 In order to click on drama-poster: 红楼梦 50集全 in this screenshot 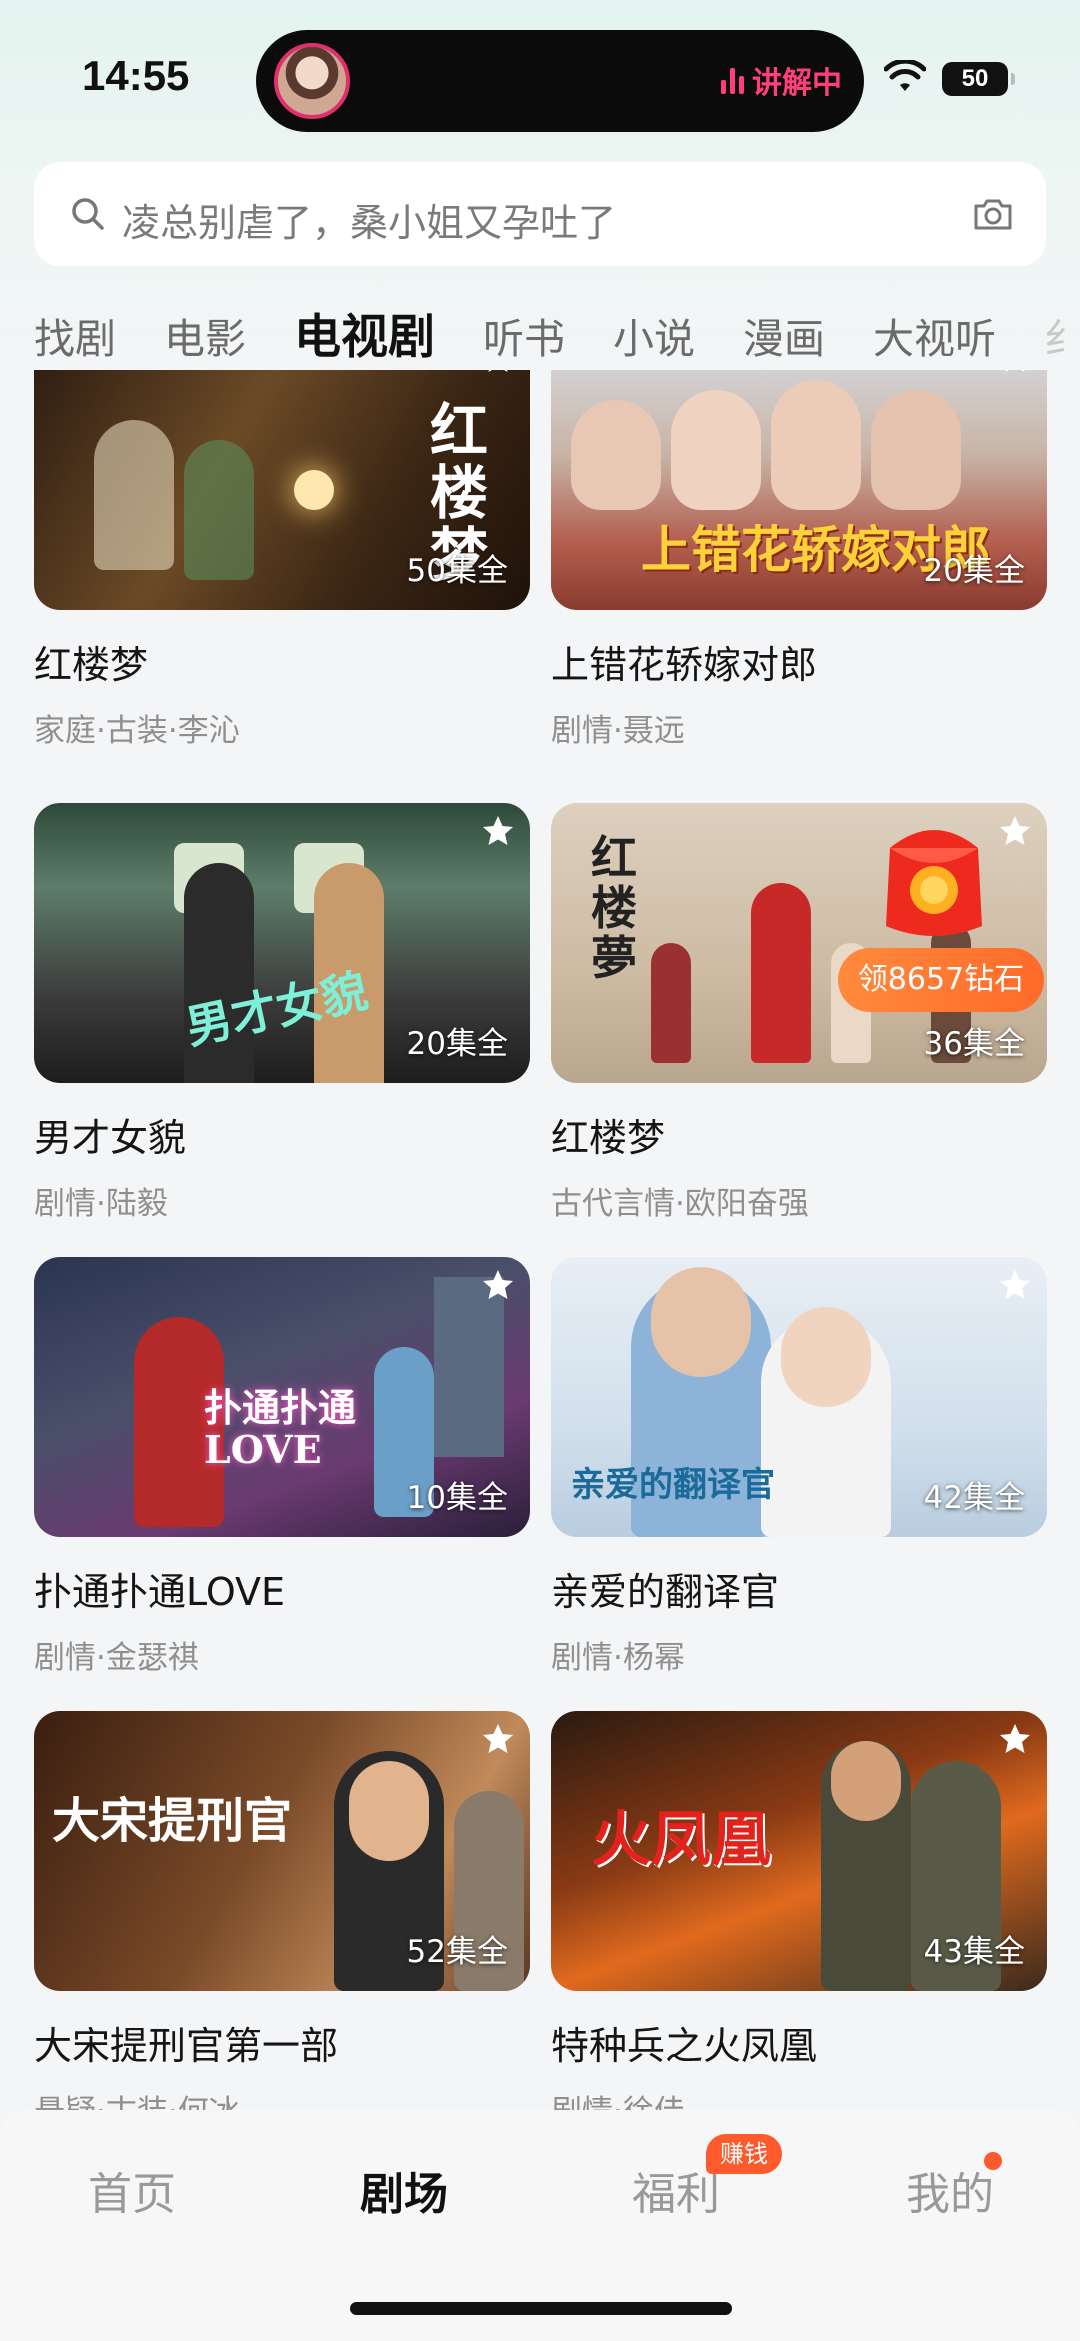, I will do `click(282, 490)`.